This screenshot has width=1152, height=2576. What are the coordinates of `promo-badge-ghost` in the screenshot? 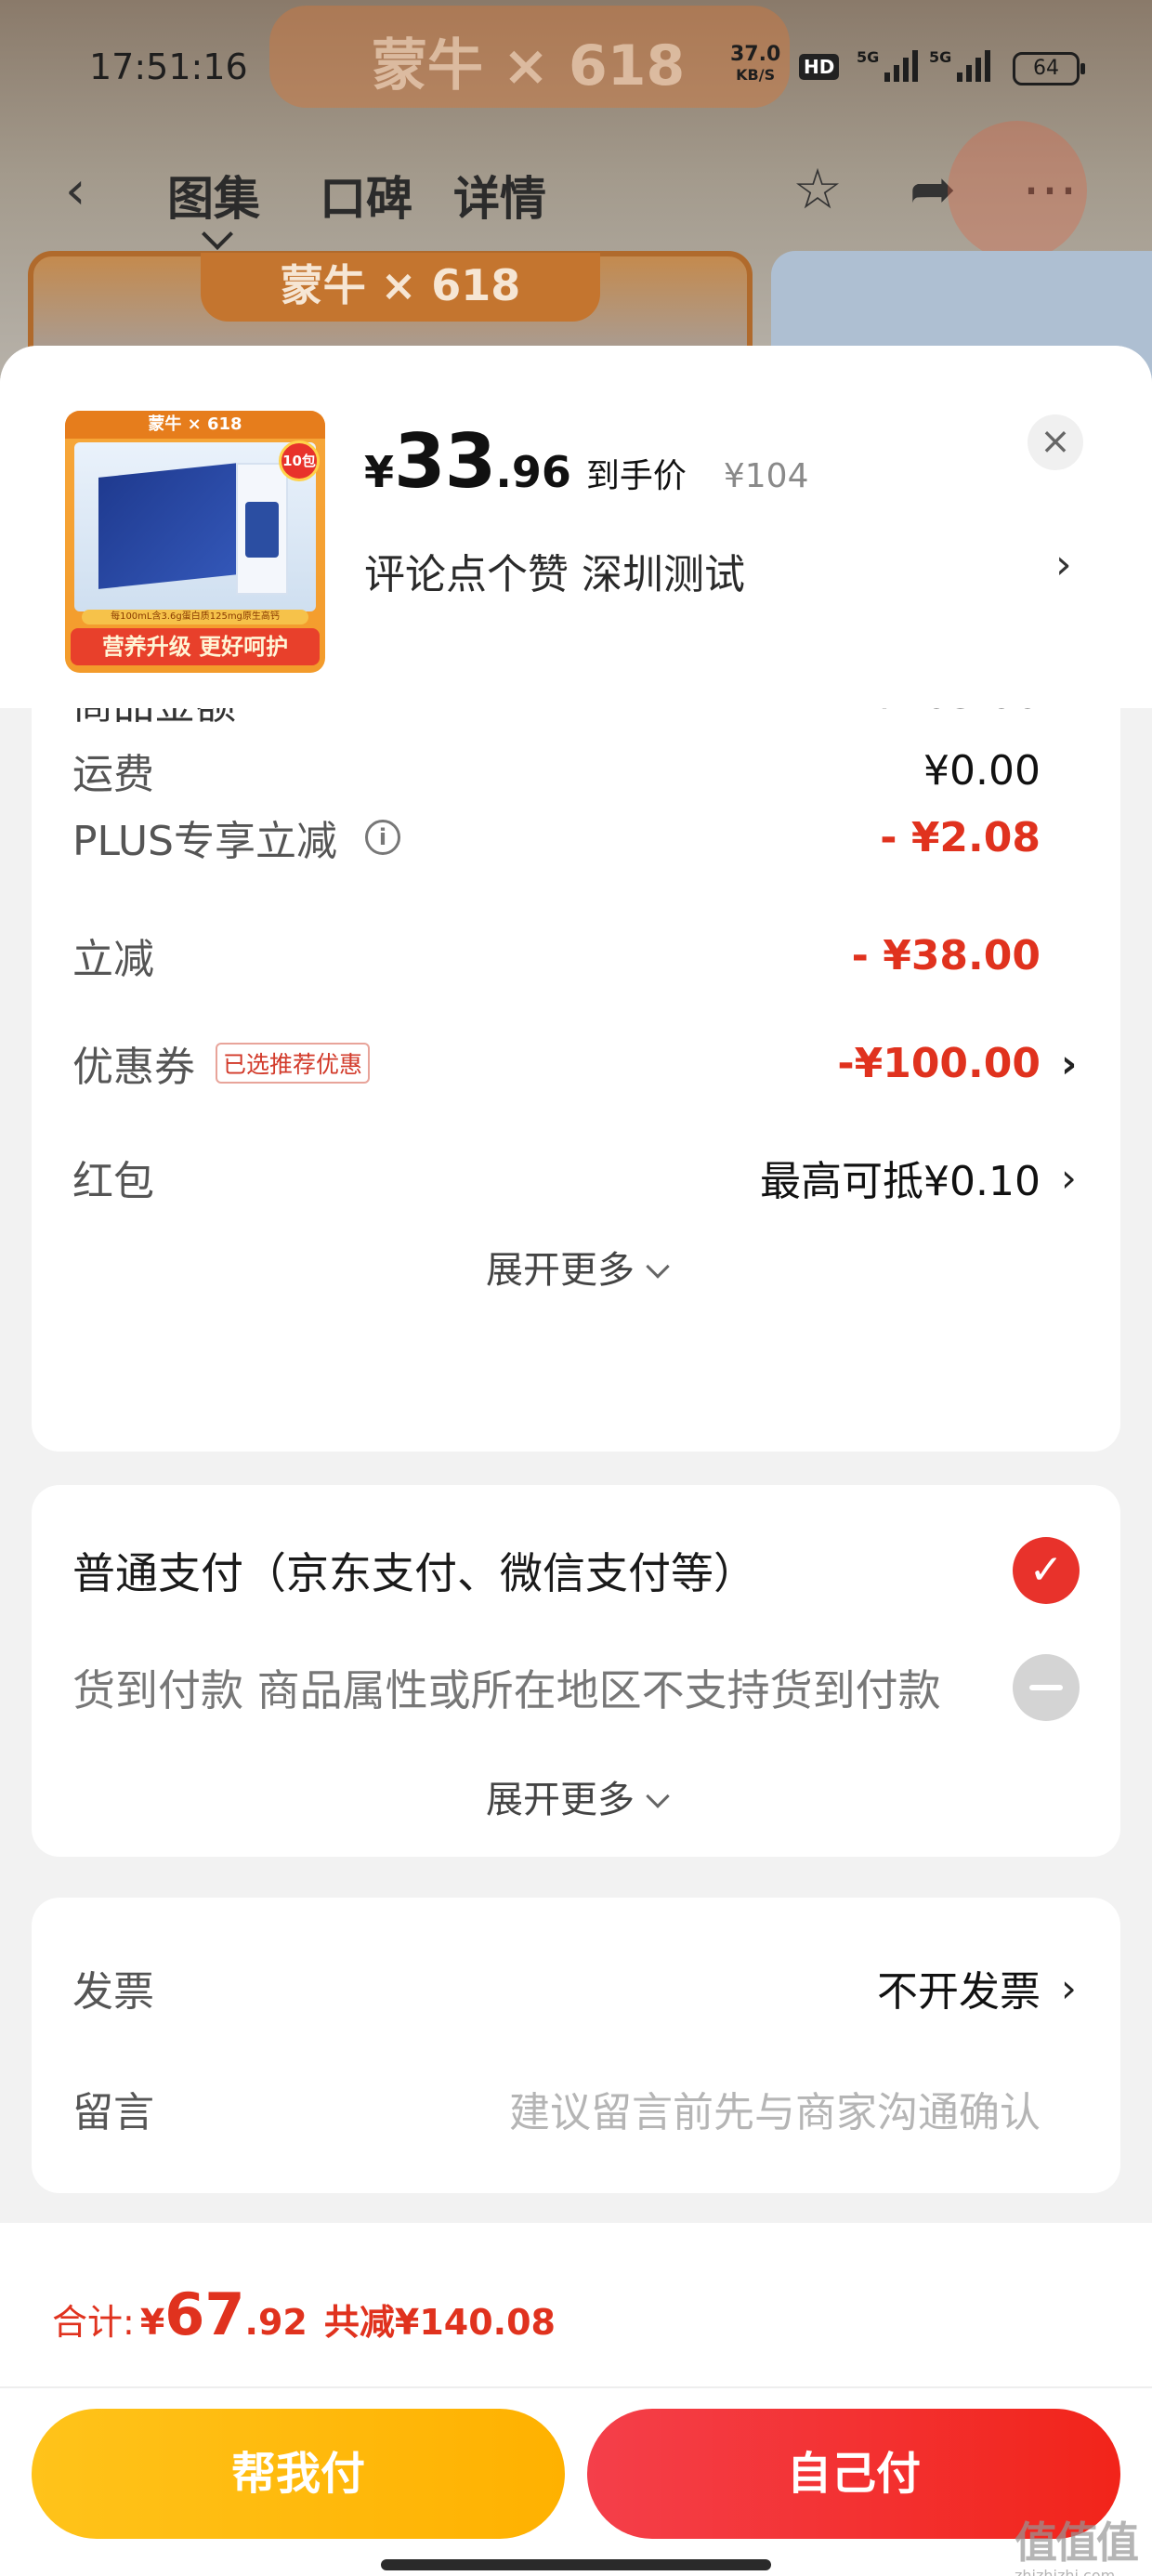 It's located at (1017, 190).